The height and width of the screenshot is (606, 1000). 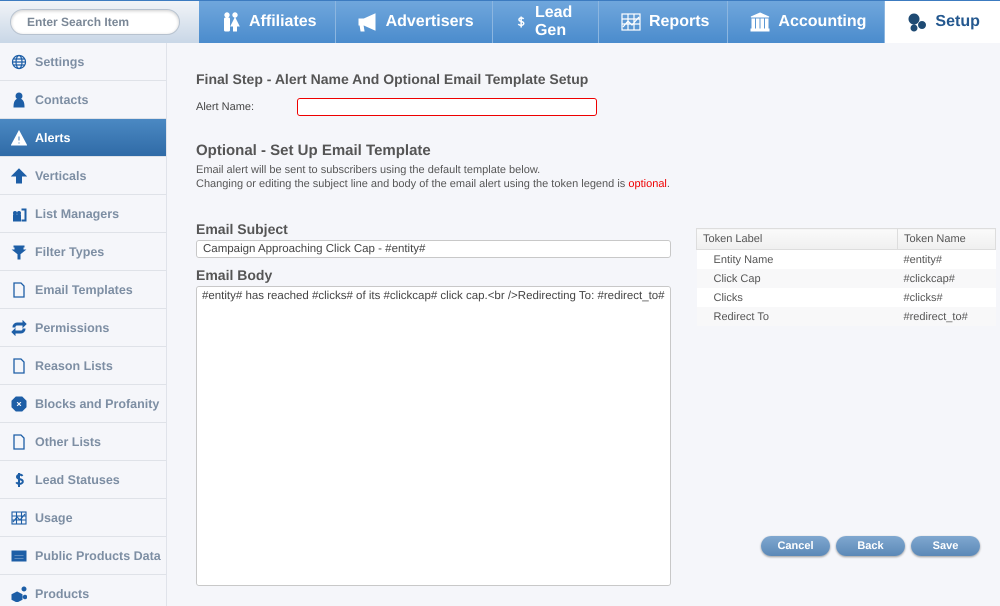 What do you see at coordinates (242, 229) in the screenshot?
I see `subject-label: Email Subject` at bounding box center [242, 229].